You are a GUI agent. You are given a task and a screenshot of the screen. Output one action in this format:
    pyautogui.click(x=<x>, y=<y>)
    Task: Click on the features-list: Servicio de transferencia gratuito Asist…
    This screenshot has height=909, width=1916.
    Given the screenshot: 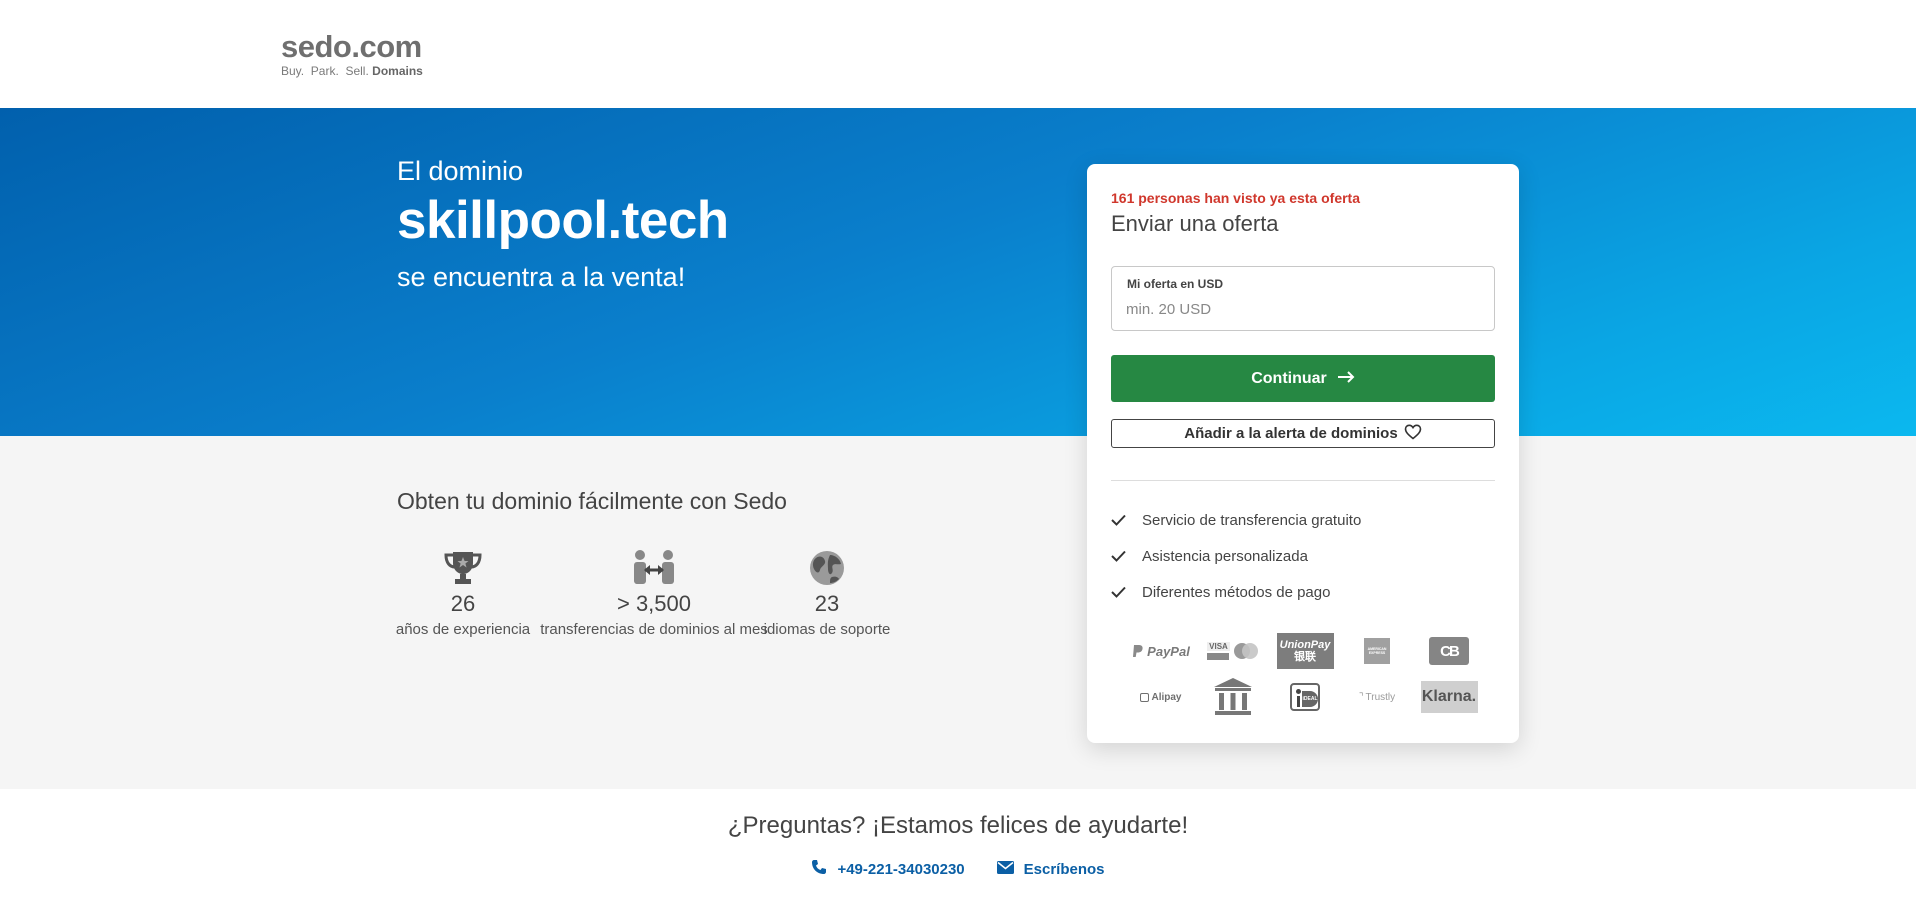 What is the action you would take?
    pyautogui.click(x=1236, y=556)
    